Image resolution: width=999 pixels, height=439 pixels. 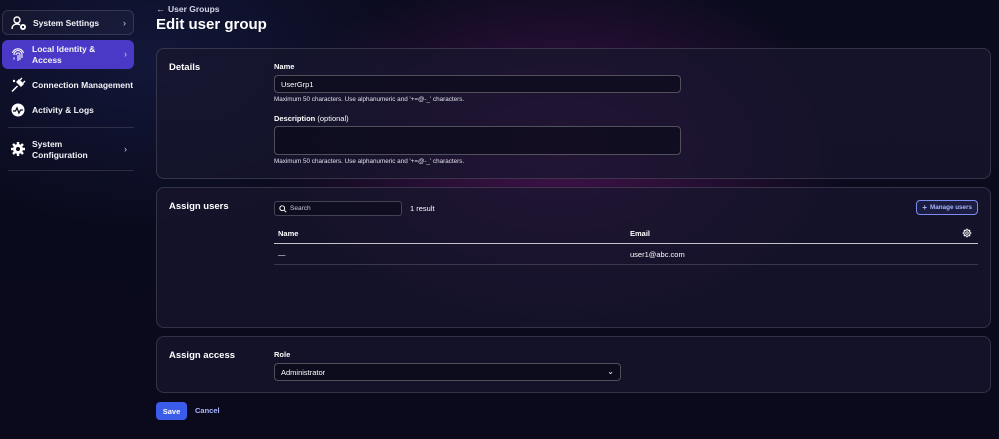 What do you see at coordinates (19, 23) in the screenshot?
I see `user-gear-icon` at bounding box center [19, 23].